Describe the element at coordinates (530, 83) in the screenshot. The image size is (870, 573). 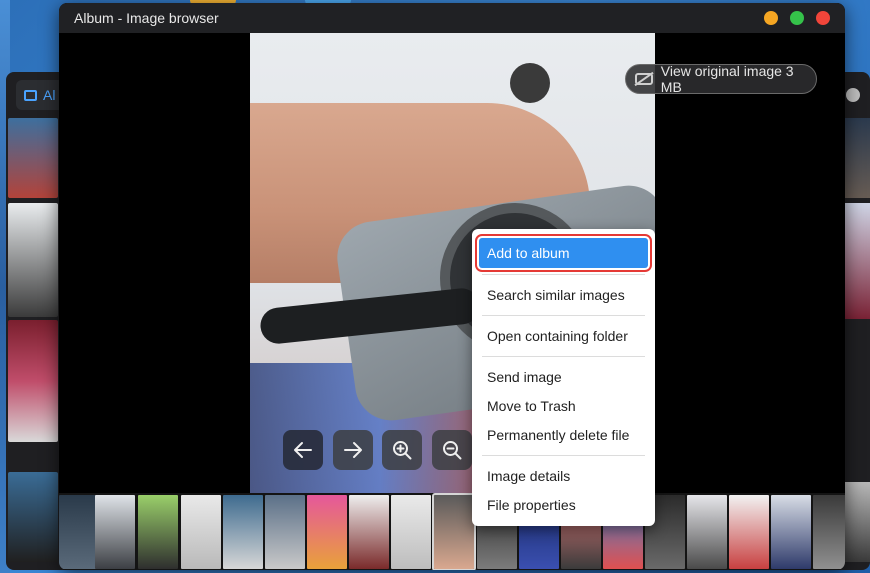
I see `photo-detail` at that location.